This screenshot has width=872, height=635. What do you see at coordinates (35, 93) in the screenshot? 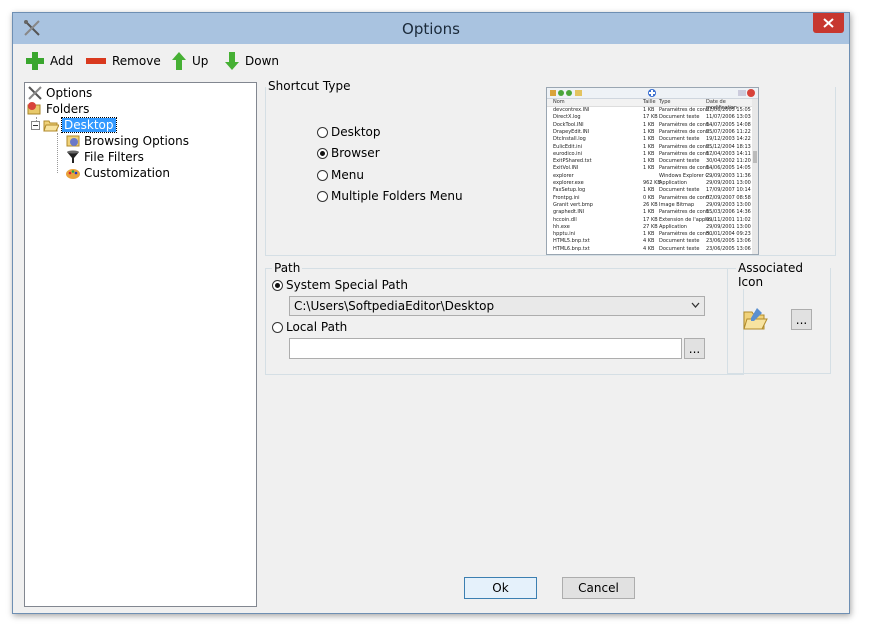
I see `tools-icon` at bounding box center [35, 93].